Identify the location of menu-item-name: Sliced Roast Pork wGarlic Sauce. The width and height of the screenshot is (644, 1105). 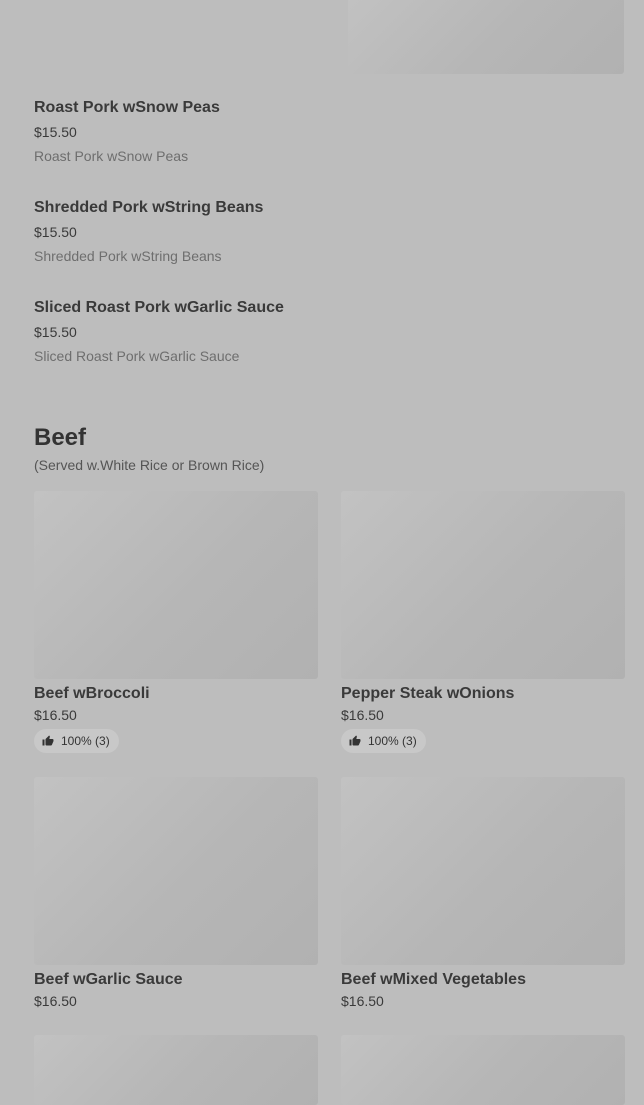
(159, 307).